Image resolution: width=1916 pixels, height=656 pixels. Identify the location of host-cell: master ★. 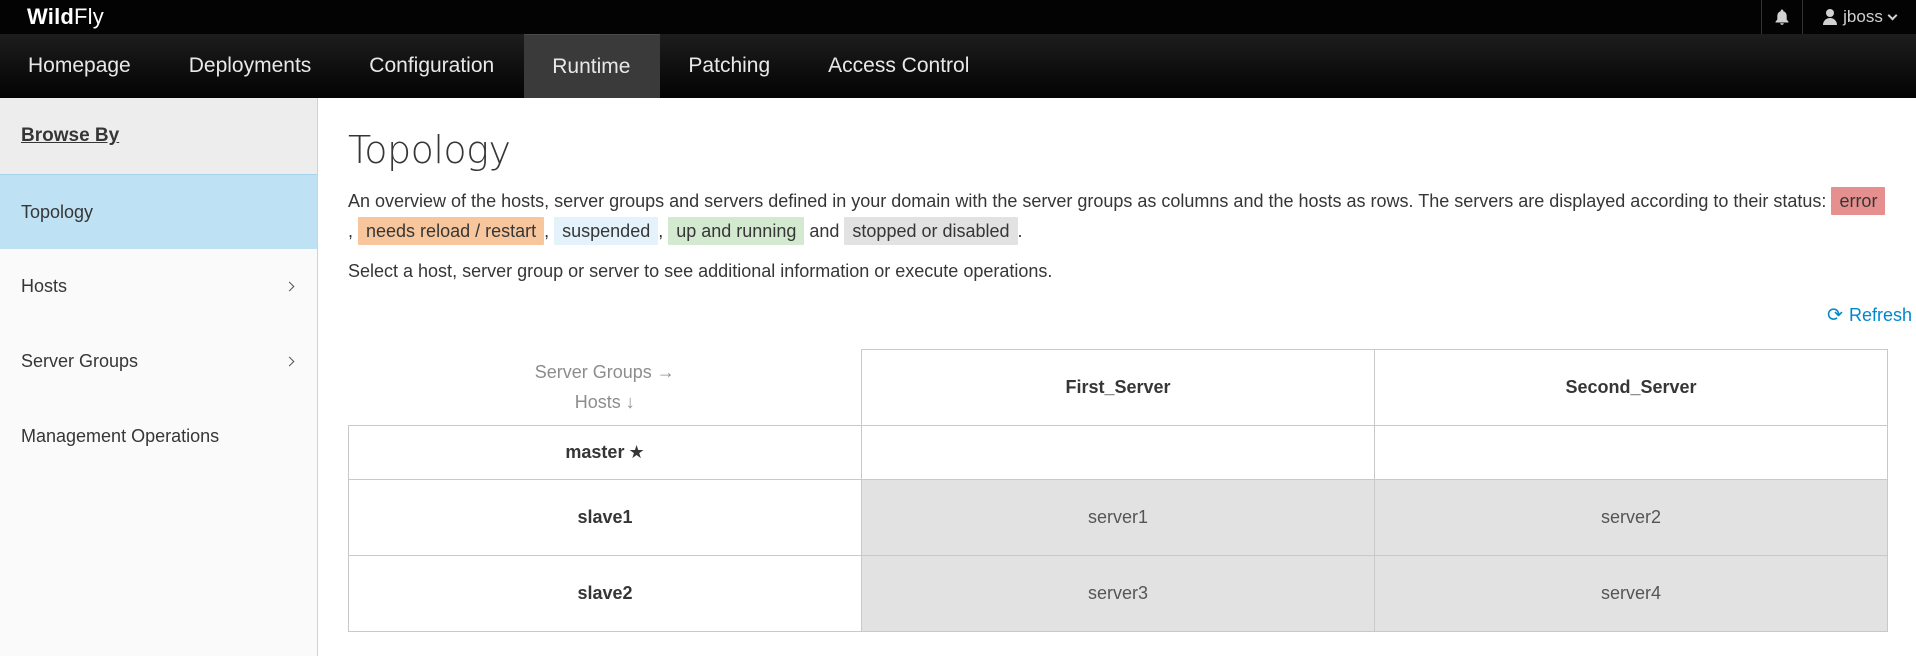
(605, 452).